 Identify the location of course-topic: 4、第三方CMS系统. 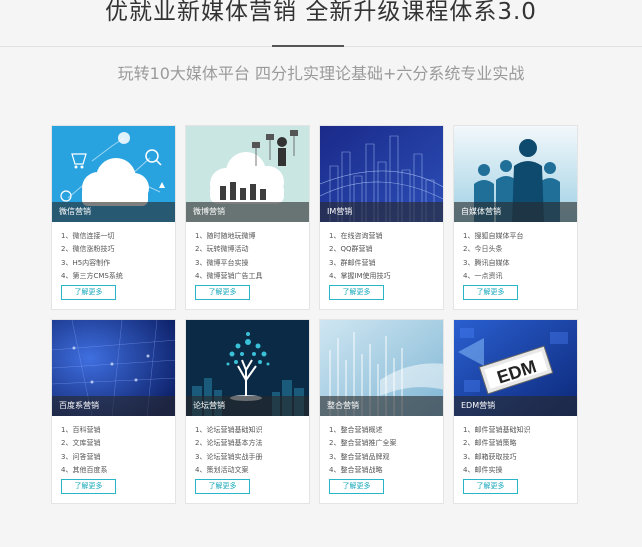
(92, 275).